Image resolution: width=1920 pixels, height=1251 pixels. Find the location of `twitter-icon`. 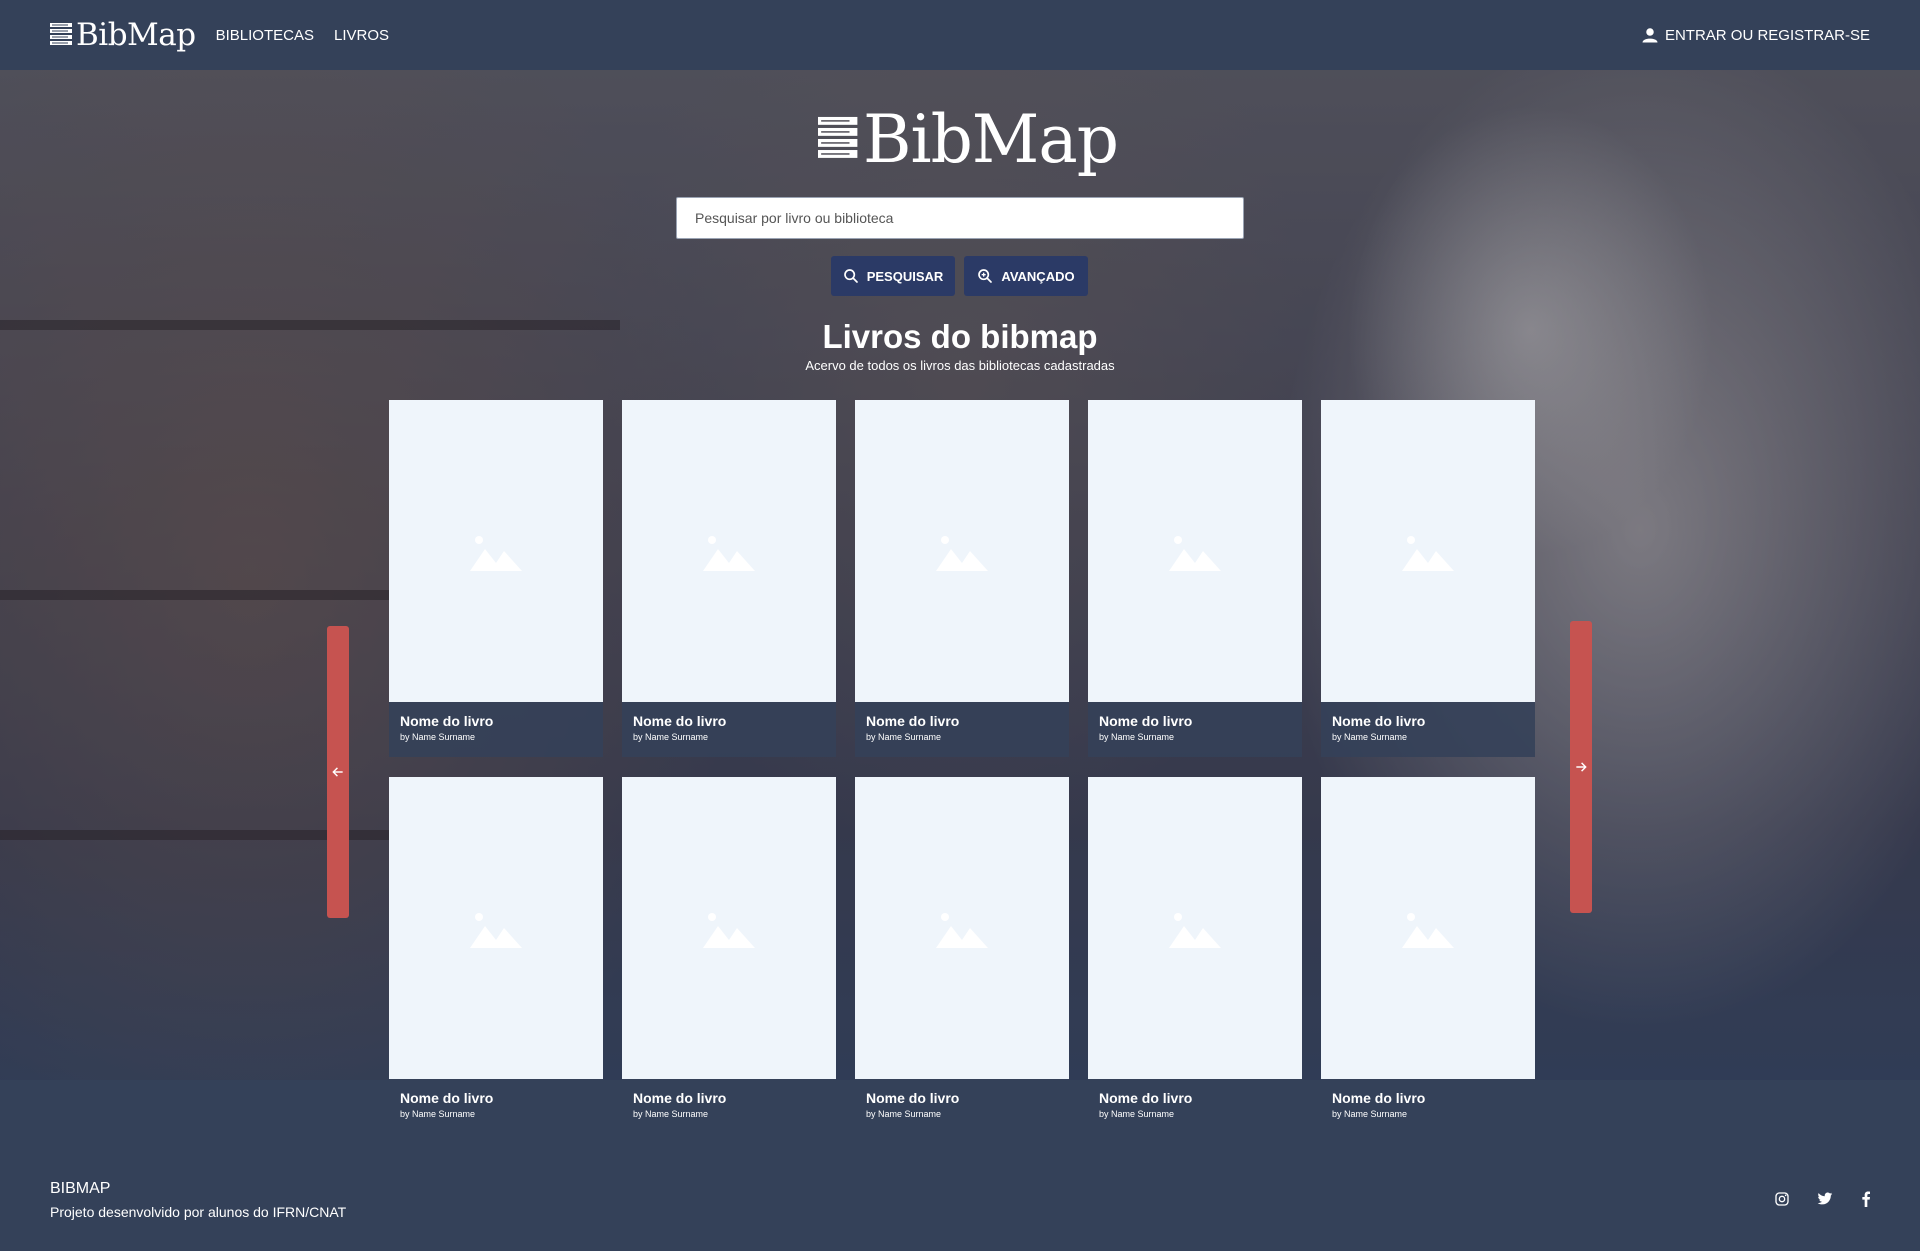

twitter-icon is located at coordinates (1825, 1199).